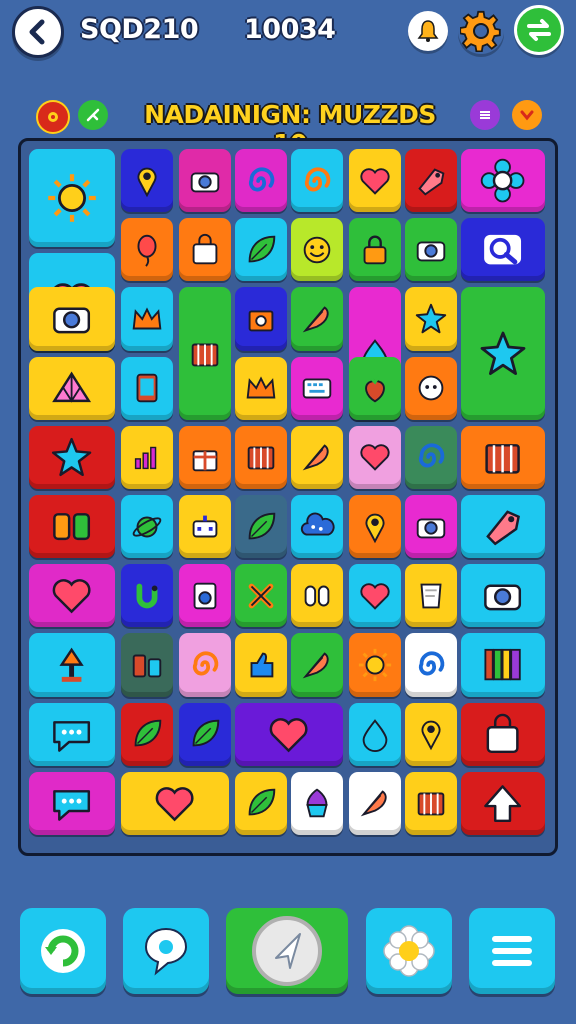 The height and width of the screenshot is (1024, 576). Describe the element at coordinates (147, 457) in the screenshot. I see `tile-chart` at that location.